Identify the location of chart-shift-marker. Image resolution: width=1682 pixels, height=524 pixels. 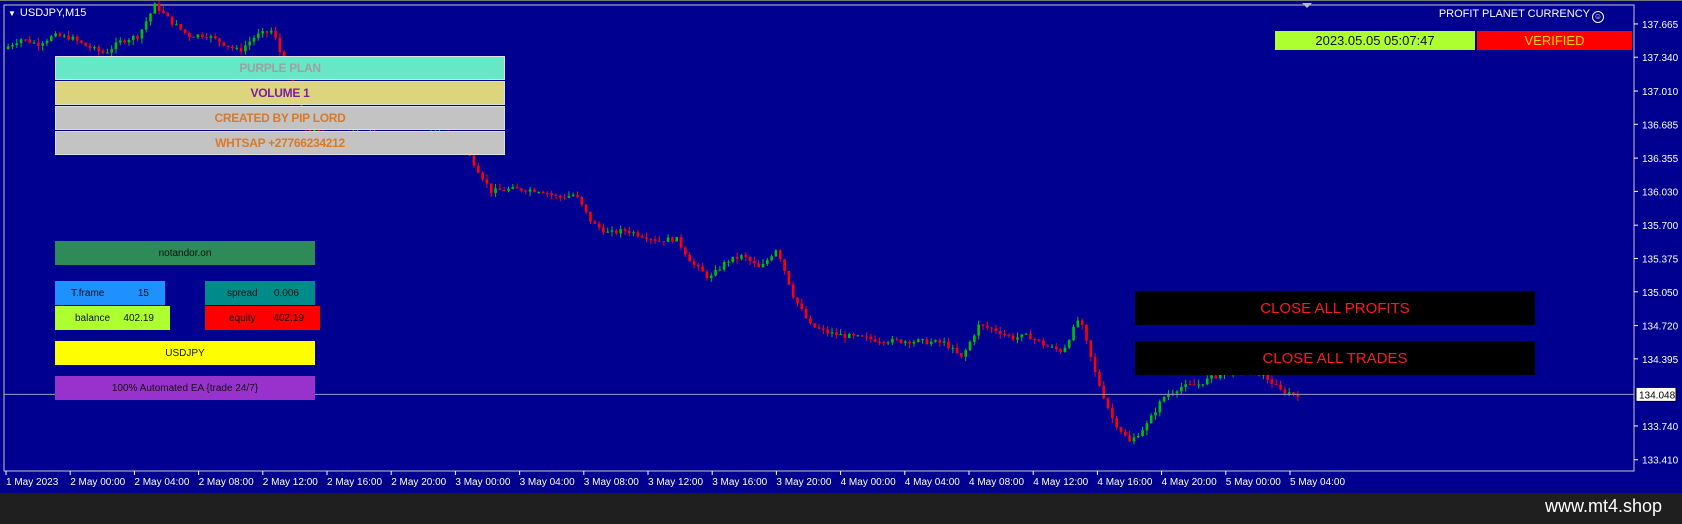
(1307, 5).